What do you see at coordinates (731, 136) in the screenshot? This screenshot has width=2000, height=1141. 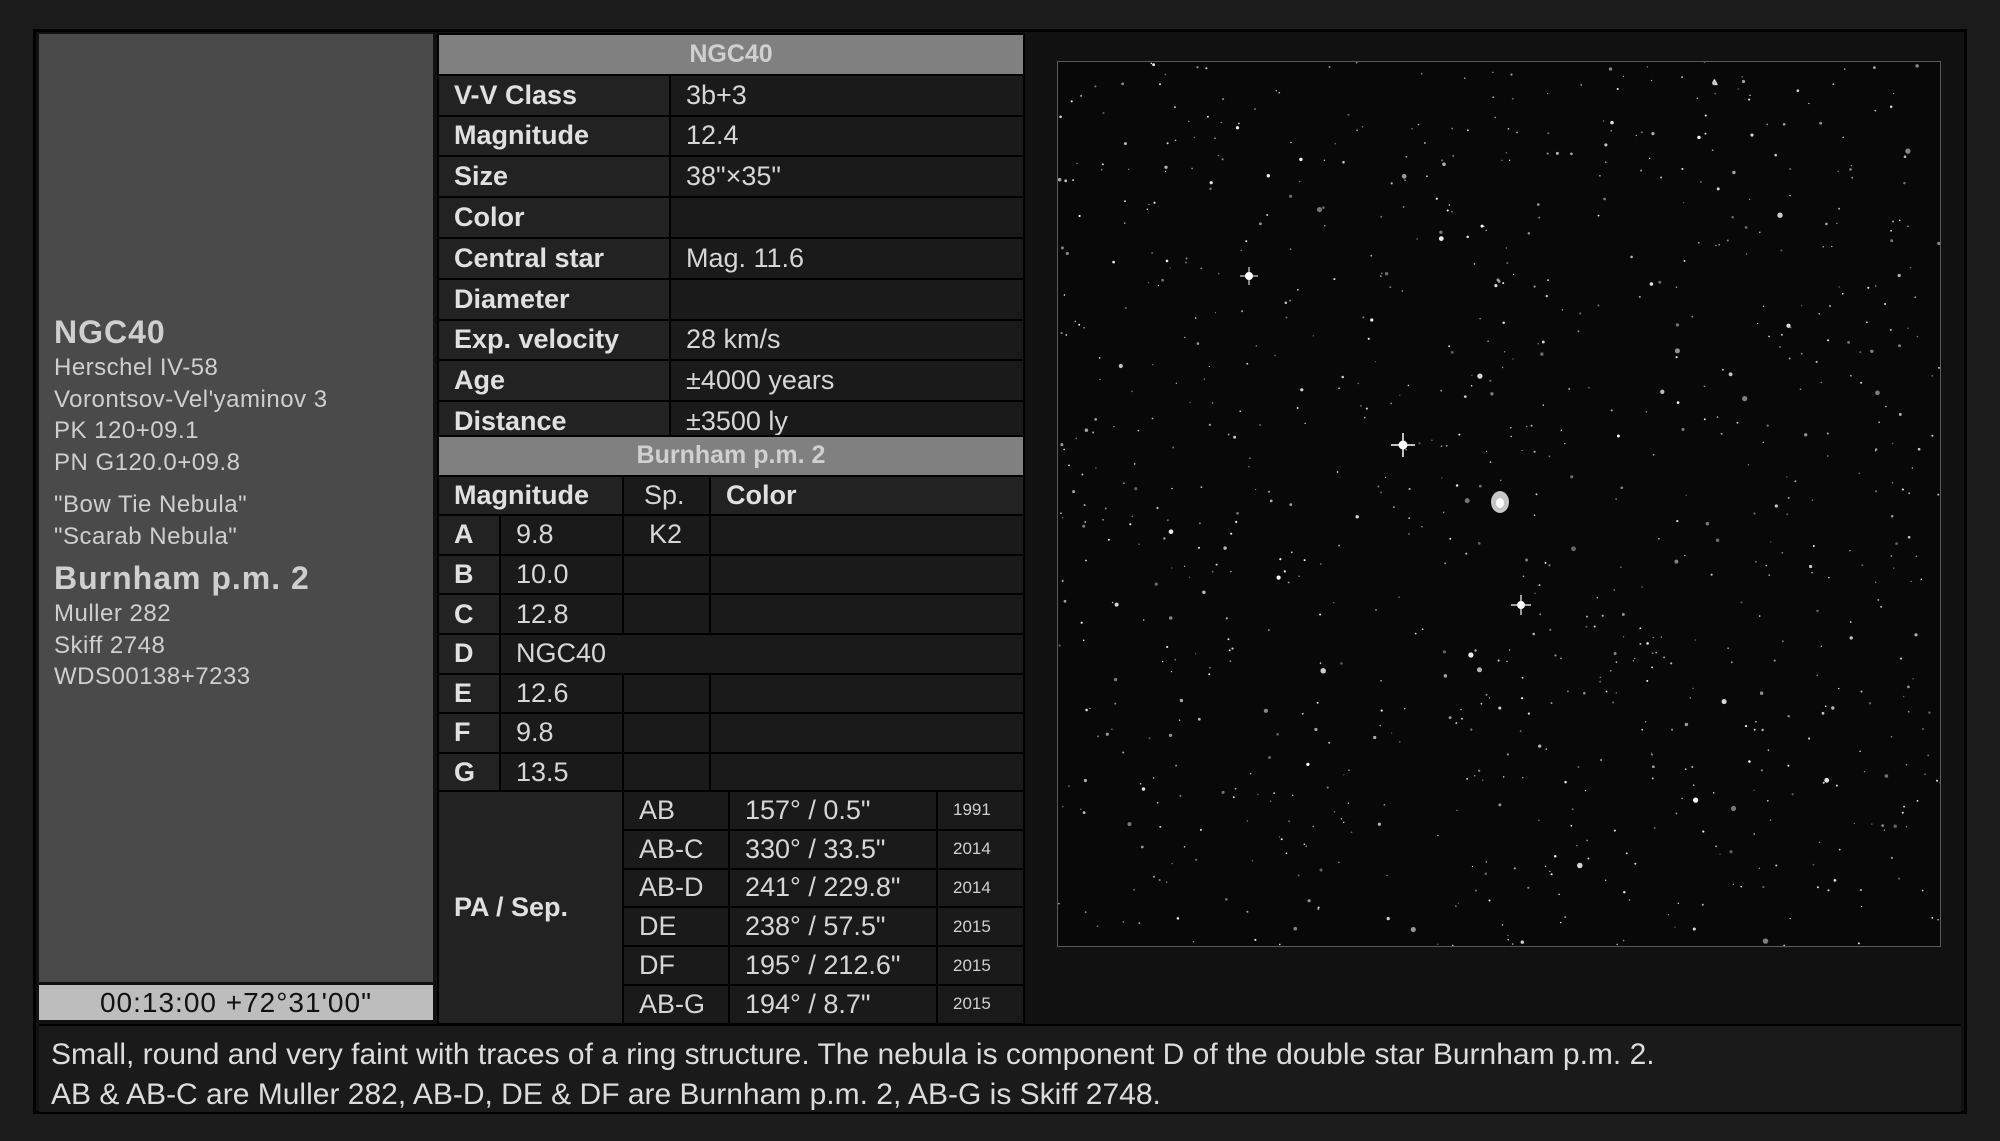 I see `table-row: Magnitude 12.4` at bounding box center [731, 136].